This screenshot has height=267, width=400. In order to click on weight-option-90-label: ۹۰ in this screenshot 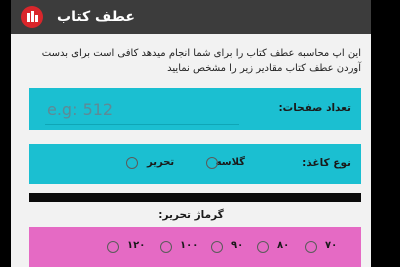, I will do `click(237, 245)`.